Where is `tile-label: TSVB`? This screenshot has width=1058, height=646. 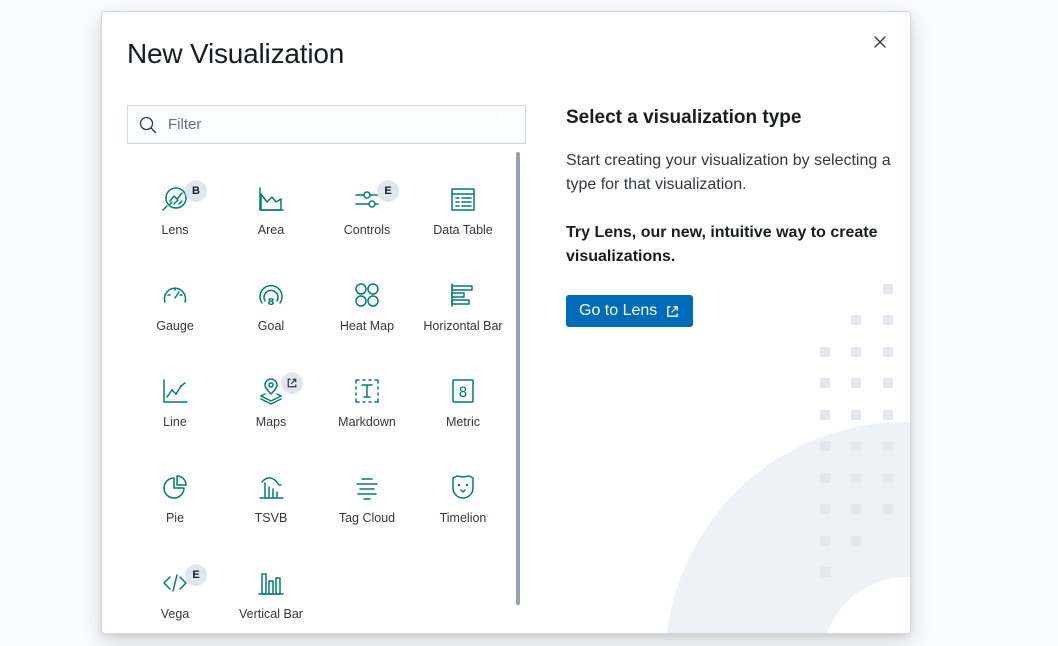
tile-label: TSVB is located at coordinates (271, 518).